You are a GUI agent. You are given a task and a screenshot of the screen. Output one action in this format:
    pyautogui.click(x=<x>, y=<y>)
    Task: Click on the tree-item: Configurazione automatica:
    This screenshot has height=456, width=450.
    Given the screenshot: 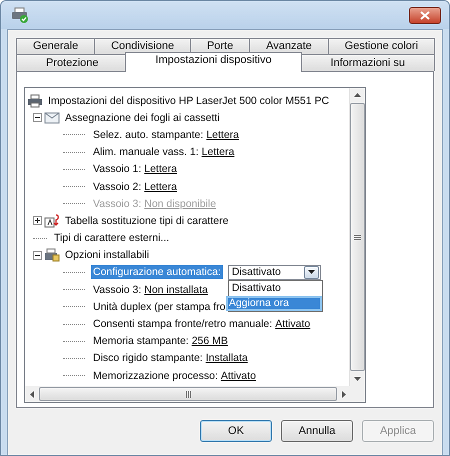 What is the action you would take?
    pyautogui.click(x=157, y=272)
    